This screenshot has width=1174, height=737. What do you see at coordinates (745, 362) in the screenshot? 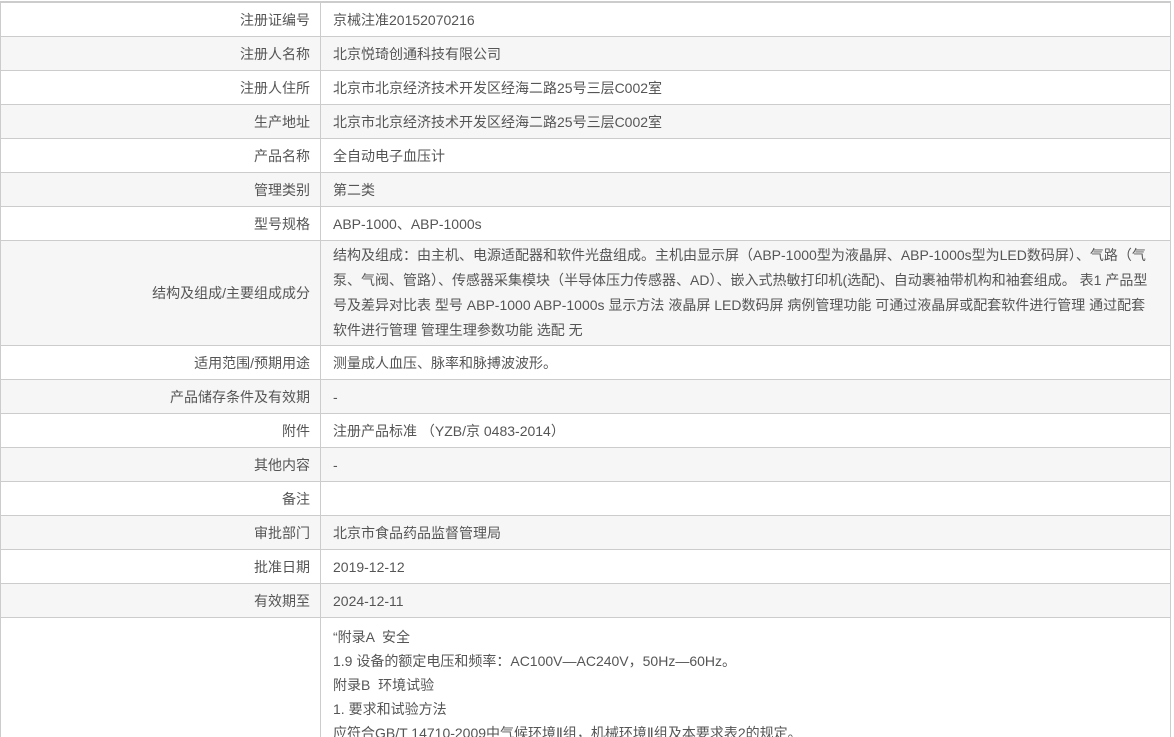
I see `row-value: 测量成人血压、脉率和脉搏波波形。` at bounding box center [745, 362].